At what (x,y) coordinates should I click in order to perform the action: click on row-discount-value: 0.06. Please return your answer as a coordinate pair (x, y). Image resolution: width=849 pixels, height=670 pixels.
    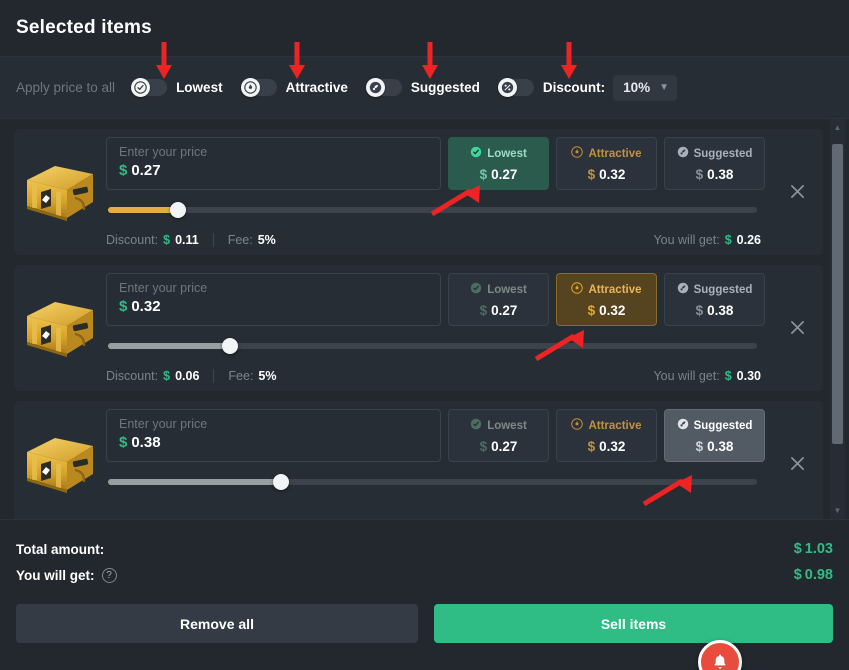
    Looking at the image, I should click on (187, 376).